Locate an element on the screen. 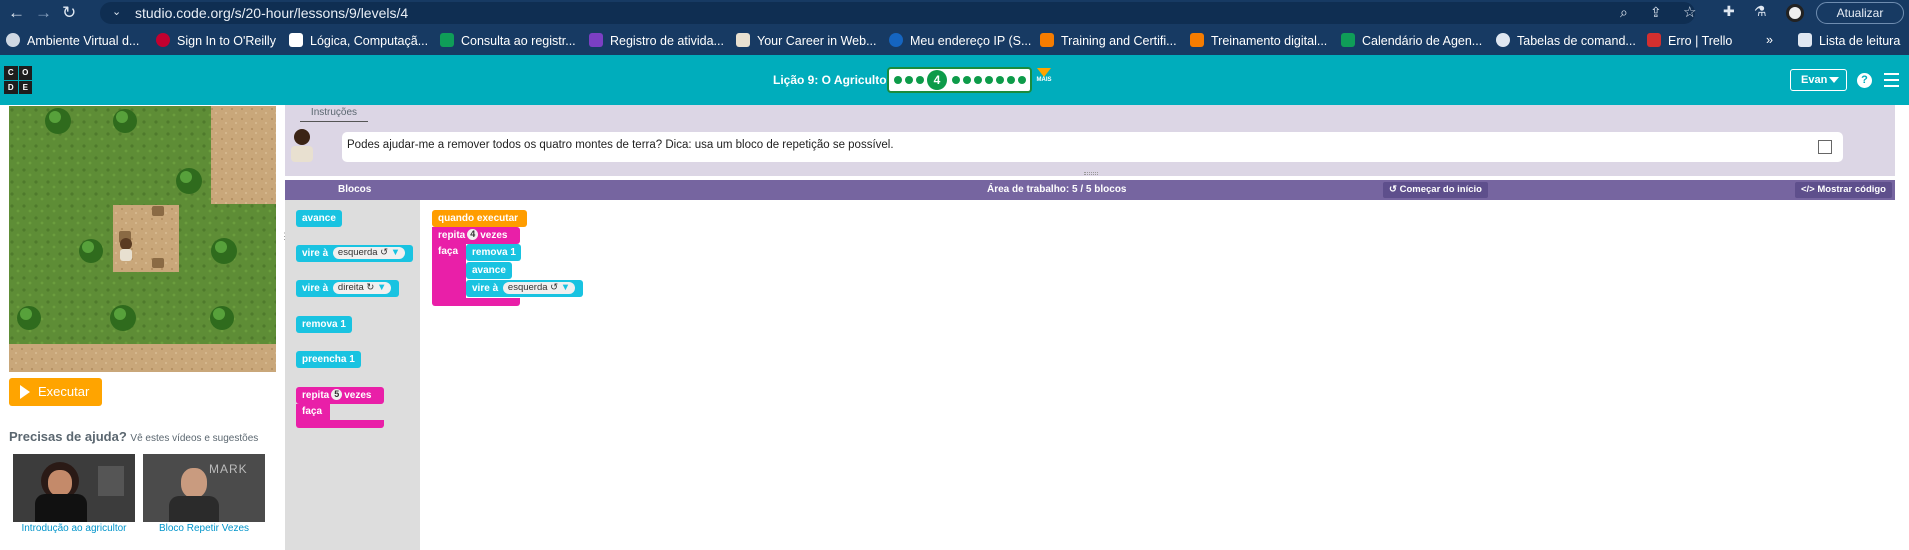  play-icon is located at coordinates (25, 392).